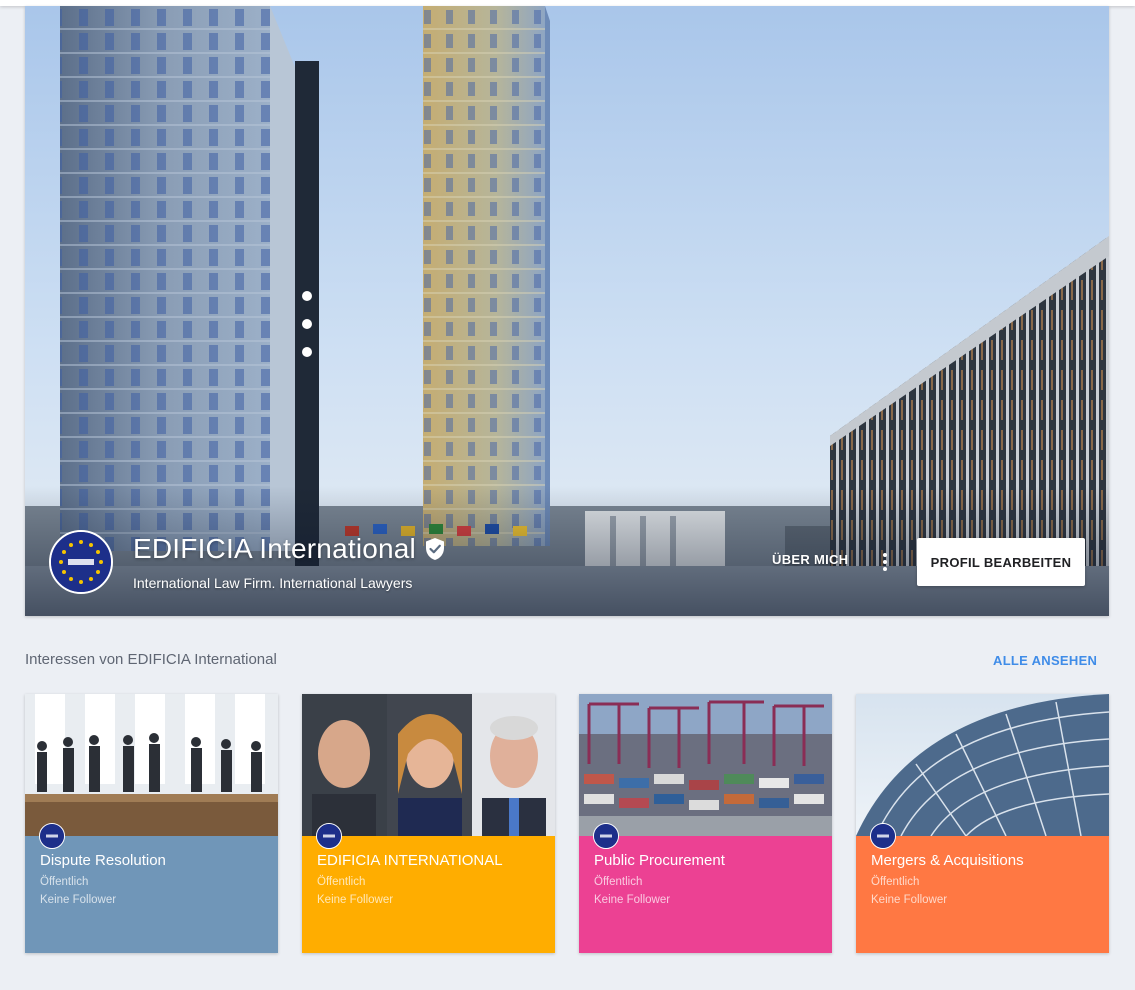 Image resolution: width=1135 pixels, height=990 pixels. What do you see at coordinates (1045, 660) in the screenshot?
I see `see-all-link: ALLE ANSEHEN` at bounding box center [1045, 660].